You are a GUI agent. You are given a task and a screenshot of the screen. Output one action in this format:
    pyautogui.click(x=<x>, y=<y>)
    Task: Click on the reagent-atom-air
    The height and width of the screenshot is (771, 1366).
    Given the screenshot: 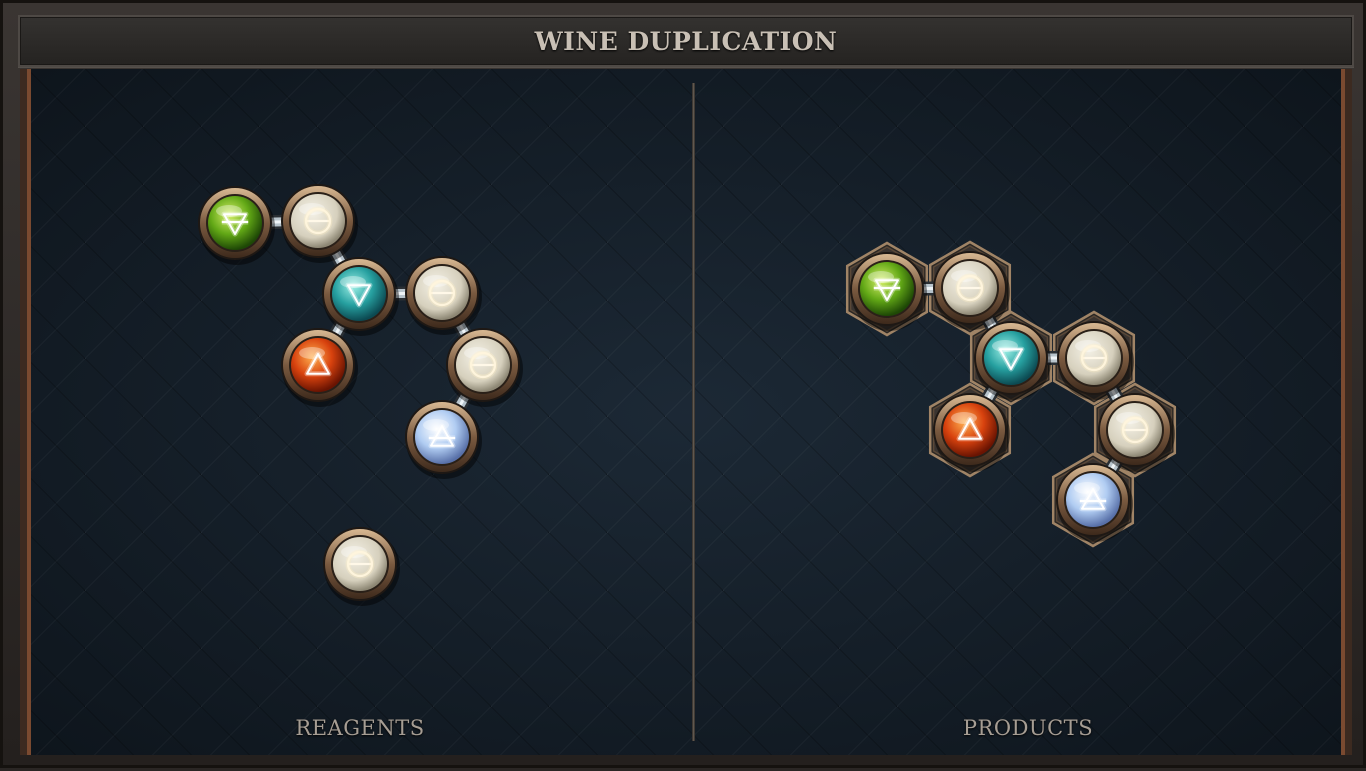 What is the action you would take?
    pyautogui.click(x=443, y=439)
    